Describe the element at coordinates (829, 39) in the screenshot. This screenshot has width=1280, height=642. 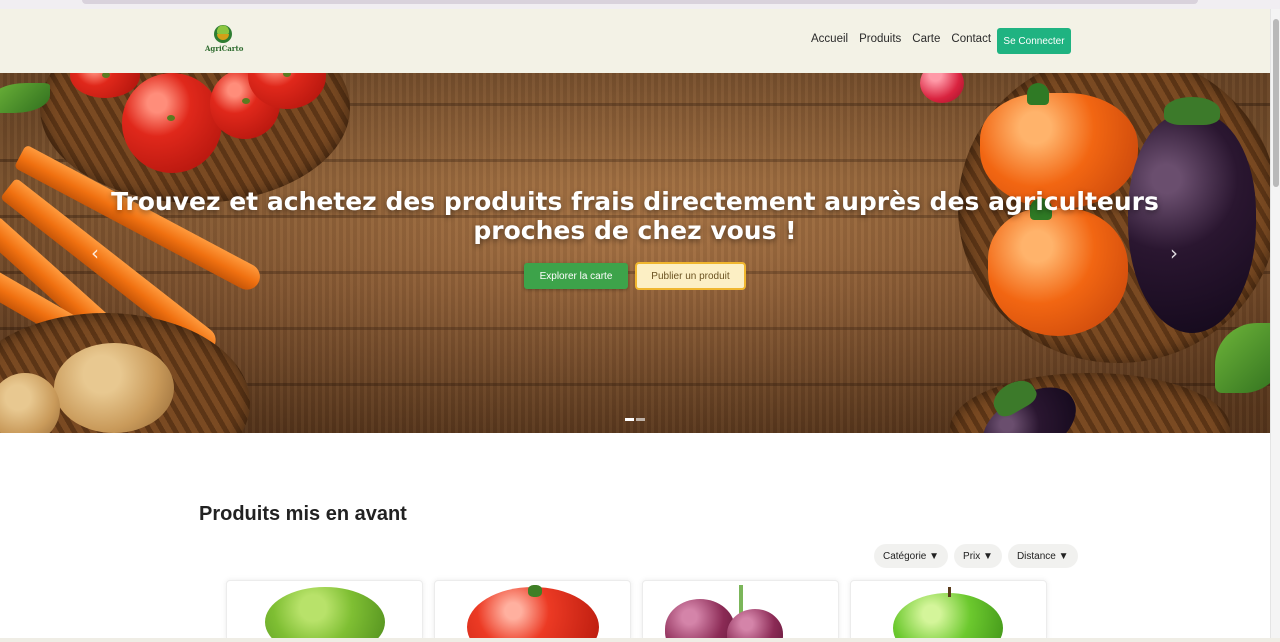
I see `nav-link-accueil: Accueil` at that location.